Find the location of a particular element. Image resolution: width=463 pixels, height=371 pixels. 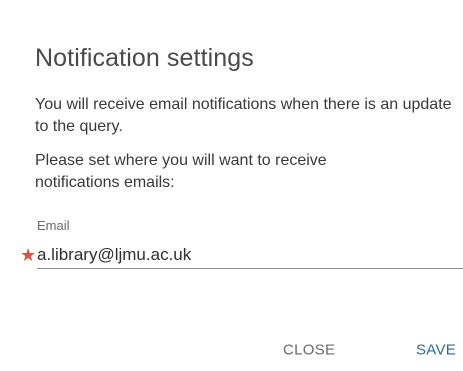

email-field-label: Email is located at coordinates (53, 225).